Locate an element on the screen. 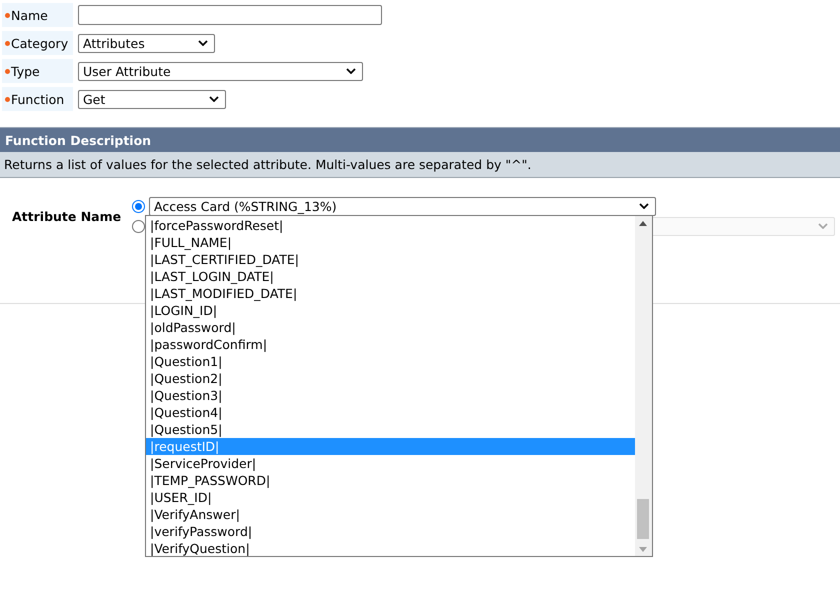  dropdown-option: |VerifyAnswer| is located at coordinates (390, 514).